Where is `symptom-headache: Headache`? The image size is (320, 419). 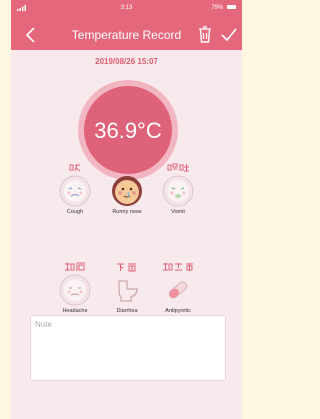
symptom-headache: Headache is located at coordinates (75, 288).